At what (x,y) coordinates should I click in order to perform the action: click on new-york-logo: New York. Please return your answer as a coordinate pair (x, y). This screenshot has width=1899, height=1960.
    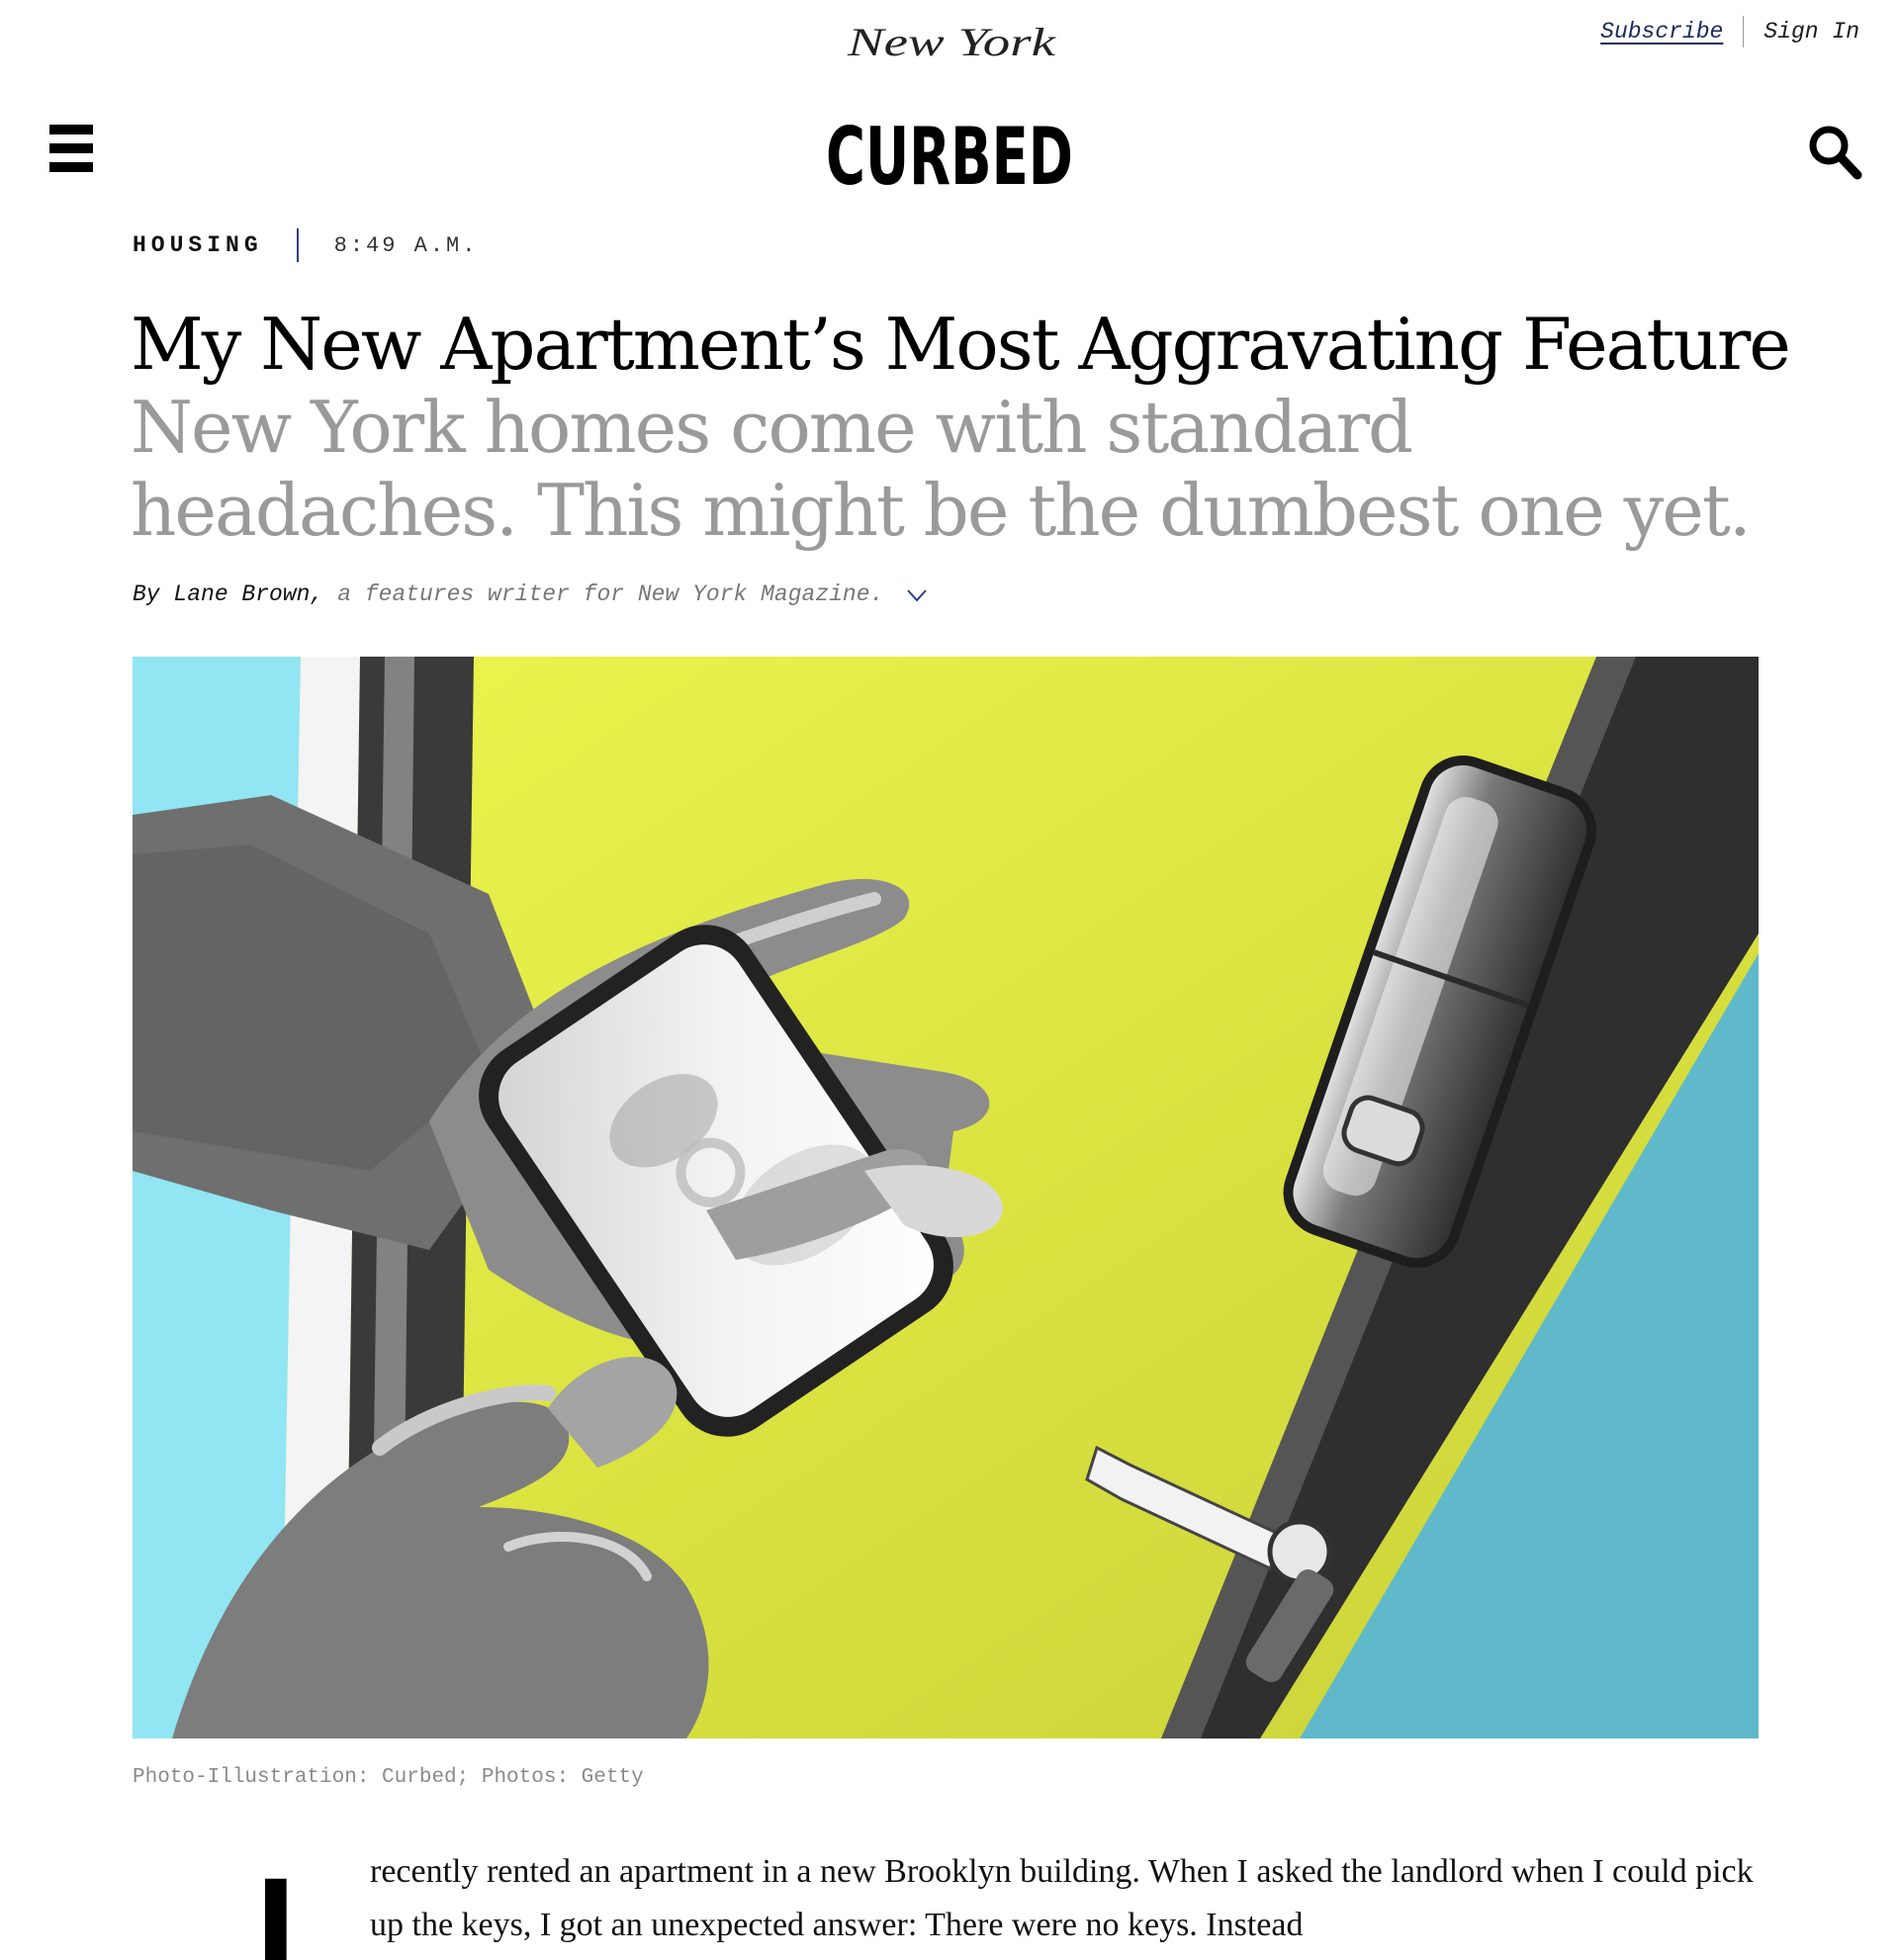
    Looking at the image, I should click on (951, 42).